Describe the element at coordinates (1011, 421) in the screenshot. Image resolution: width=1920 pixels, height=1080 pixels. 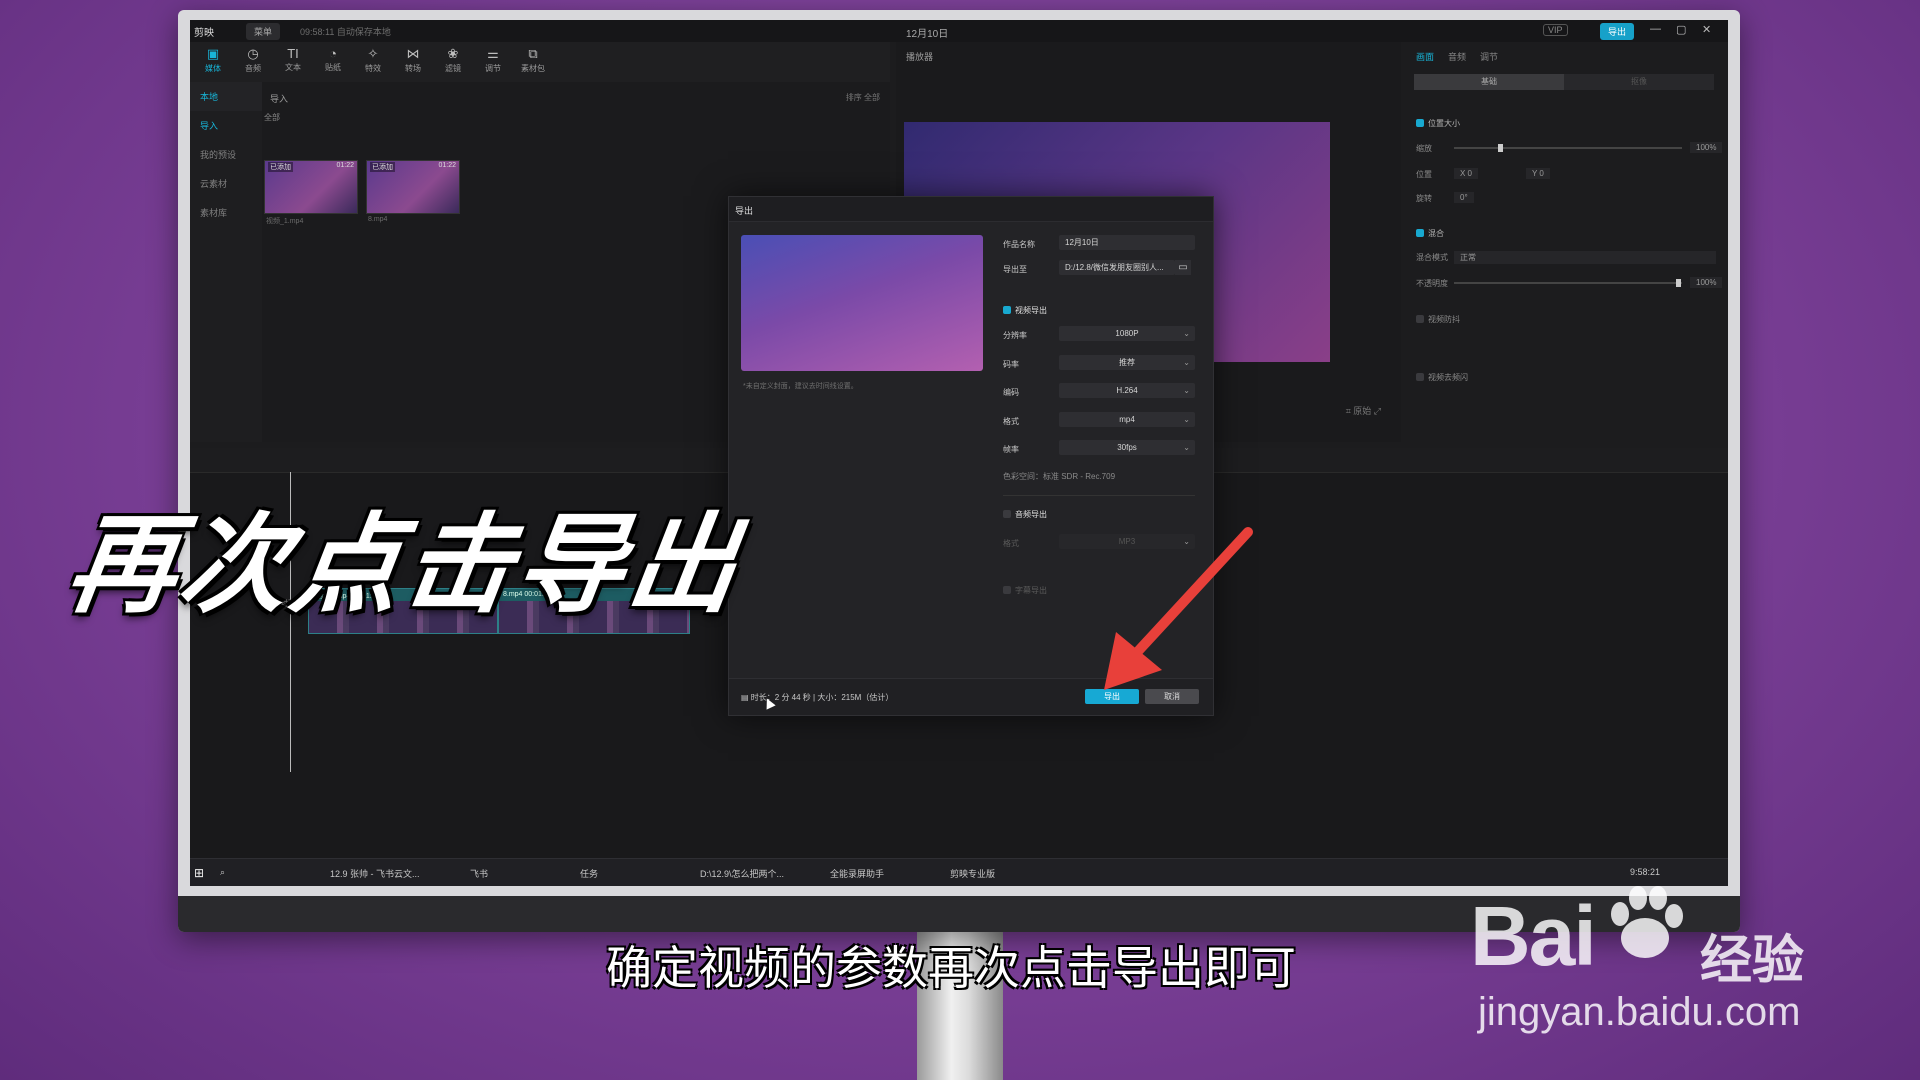
I see `format-label: 格式` at that location.